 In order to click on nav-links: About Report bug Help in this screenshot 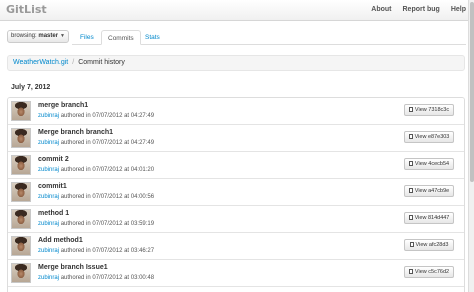, I will do `click(418, 9)`.